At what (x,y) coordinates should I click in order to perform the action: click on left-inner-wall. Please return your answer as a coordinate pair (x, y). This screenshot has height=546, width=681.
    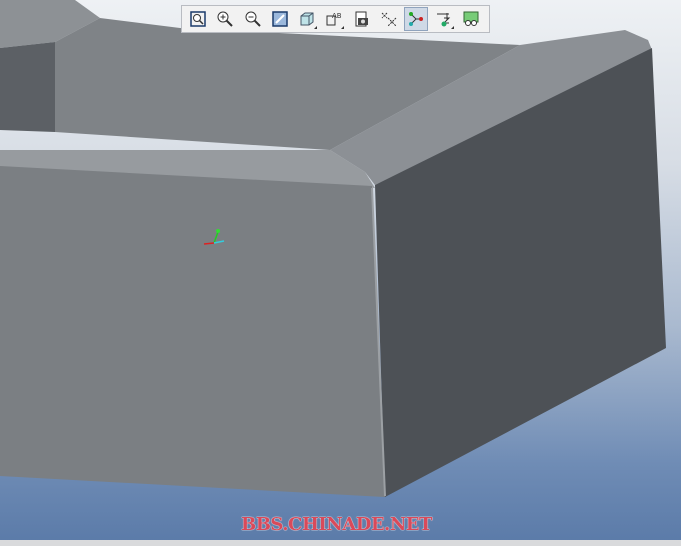
    Looking at the image, I should click on (27, 87).